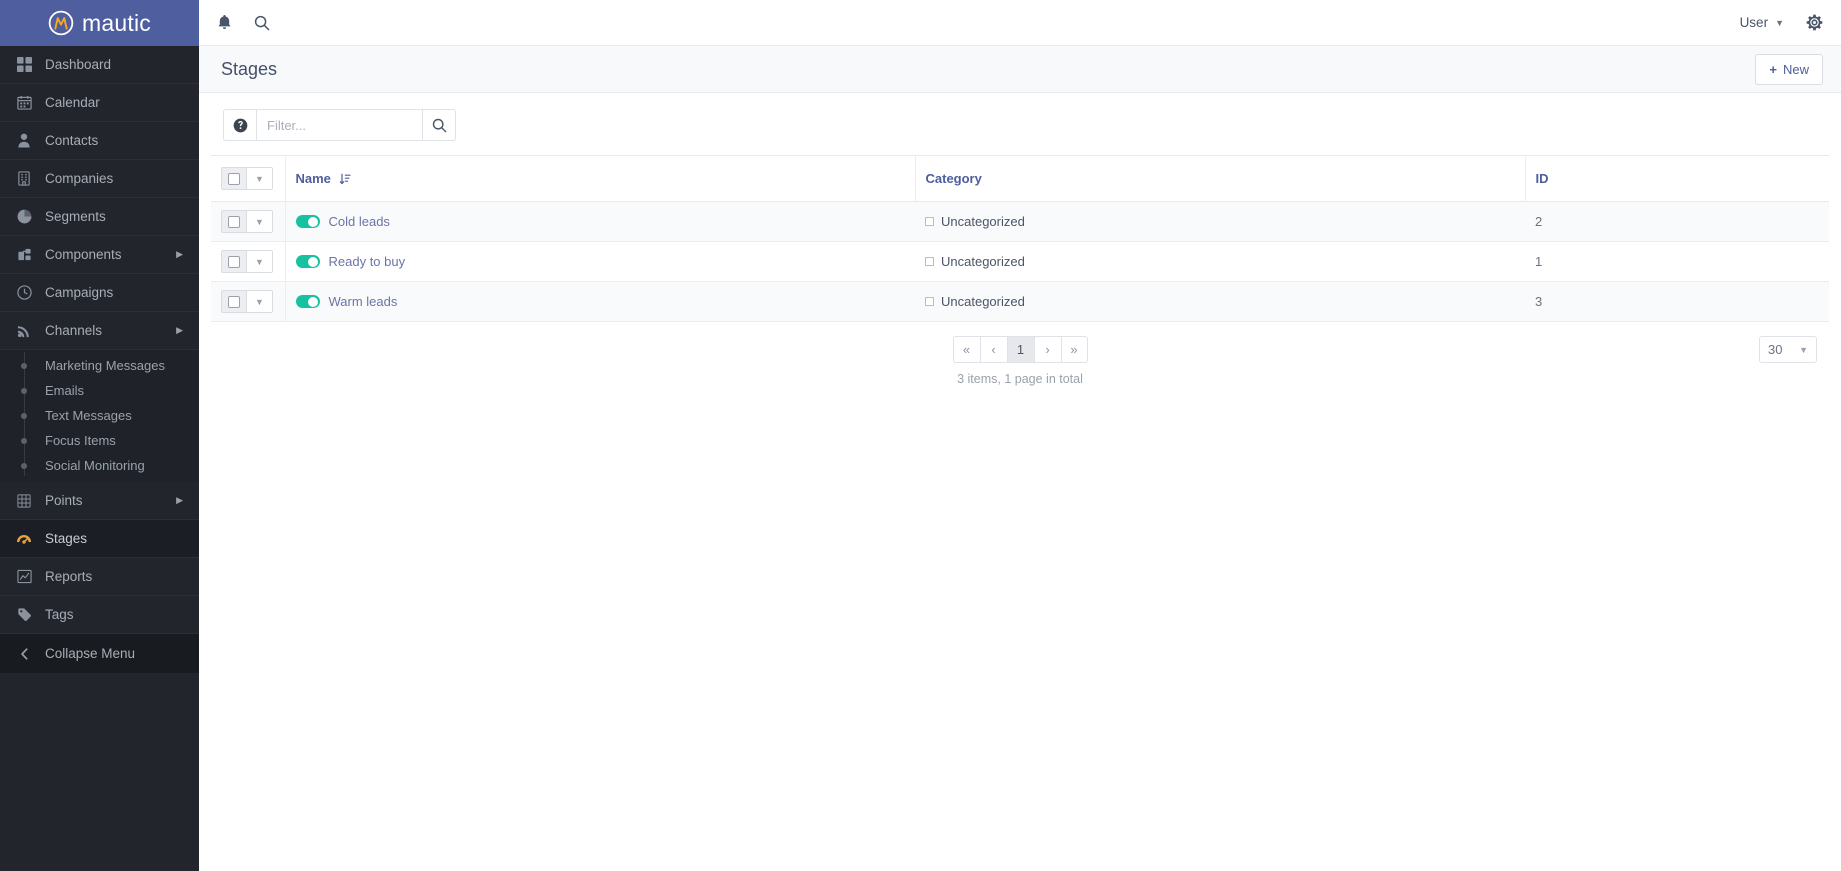 The image size is (1841, 871). Describe the element at coordinates (224, 22) in the screenshot. I see `bell-icon` at that location.